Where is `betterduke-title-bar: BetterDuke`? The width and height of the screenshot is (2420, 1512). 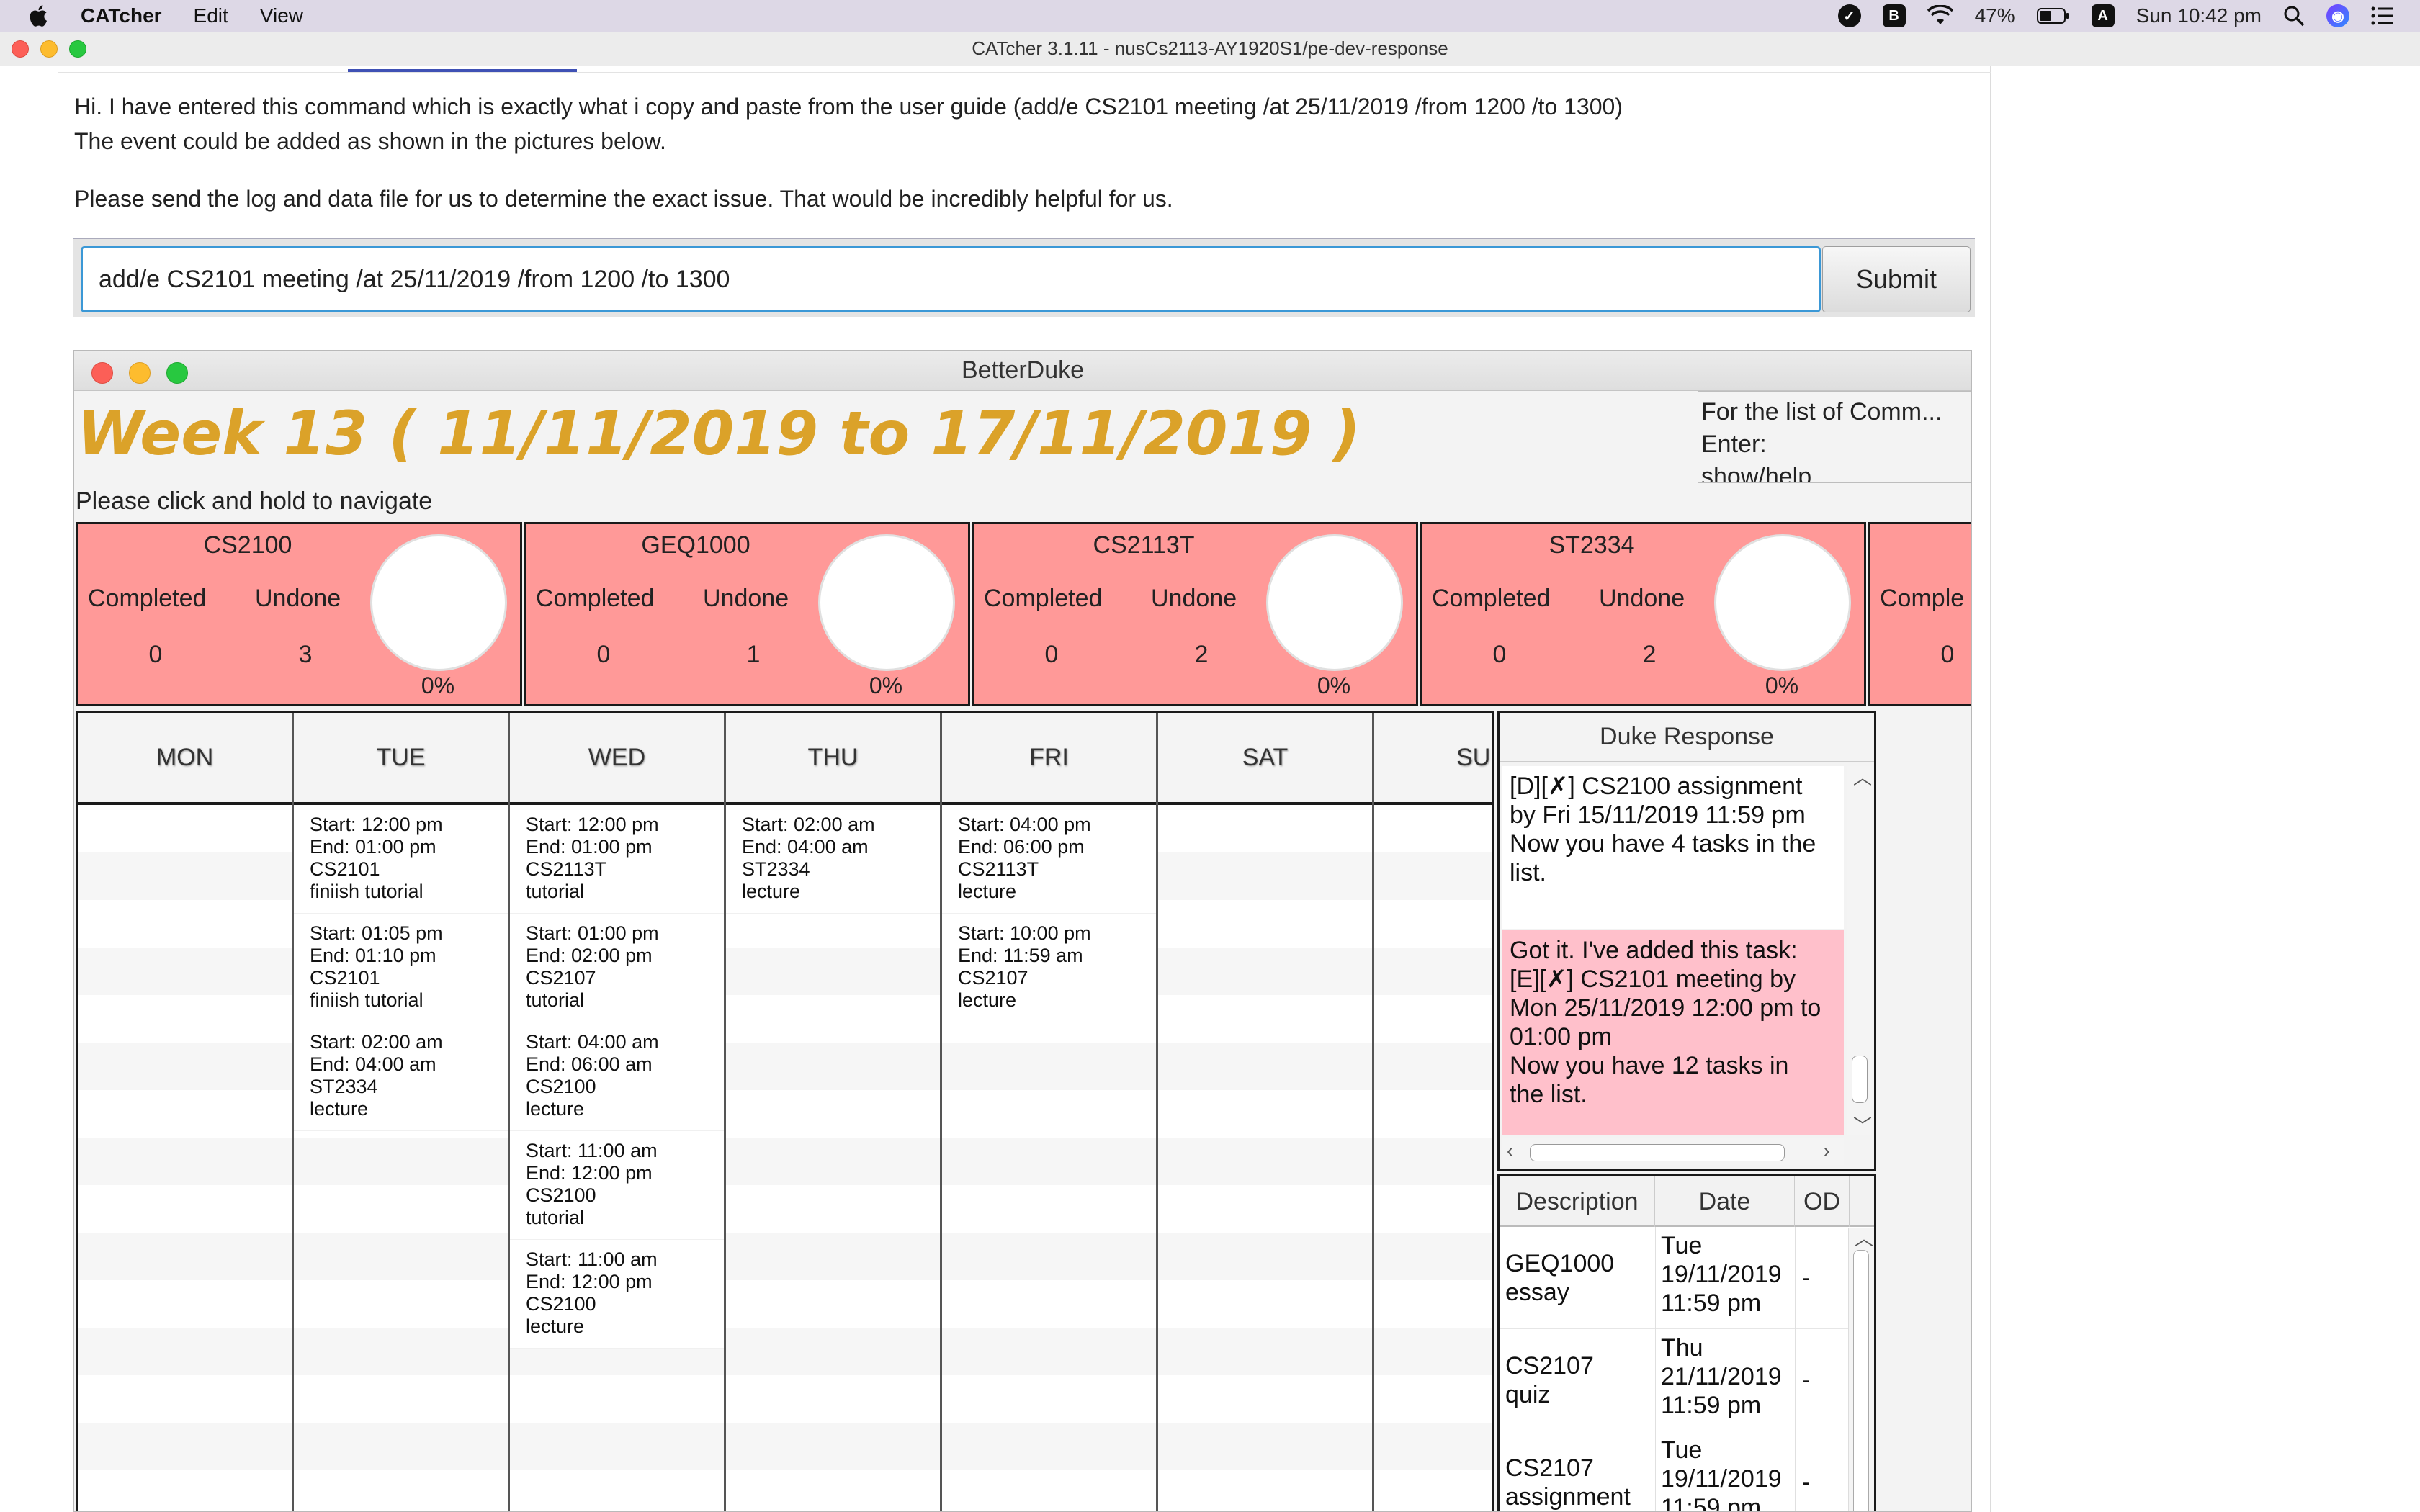 betterduke-title-bar: BetterDuke is located at coordinates (1022, 371).